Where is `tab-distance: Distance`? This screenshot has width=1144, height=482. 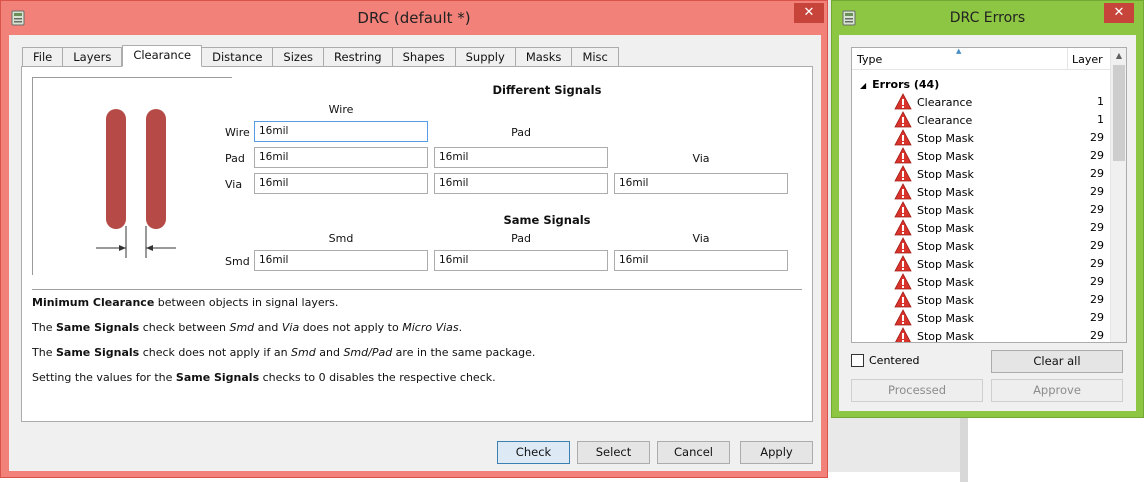 tab-distance: Distance is located at coordinates (238, 57).